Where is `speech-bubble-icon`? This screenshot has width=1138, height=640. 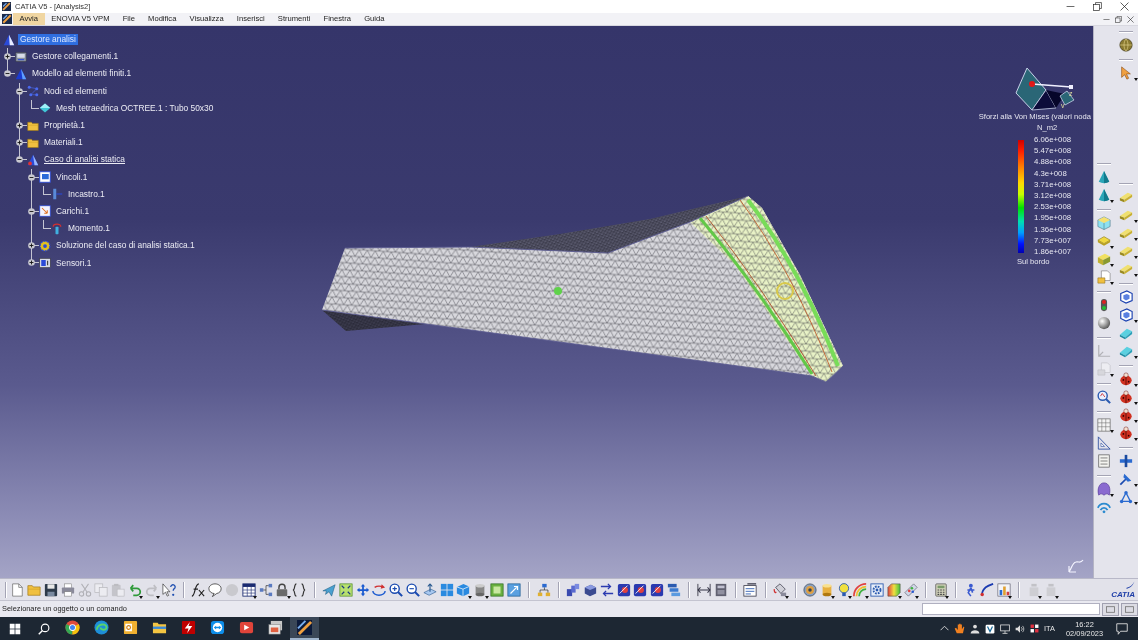
speech-bubble-icon is located at coordinates (215, 589).